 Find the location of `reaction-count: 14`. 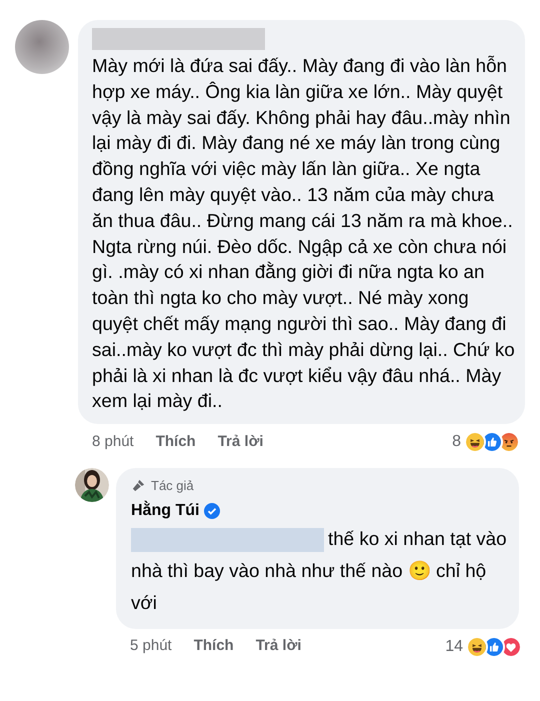

reaction-count: 14 is located at coordinates (454, 646).